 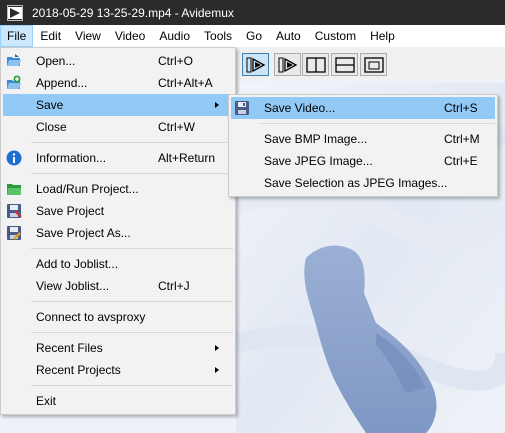 I want to click on single-view-icon, so click(x=373, y=64).